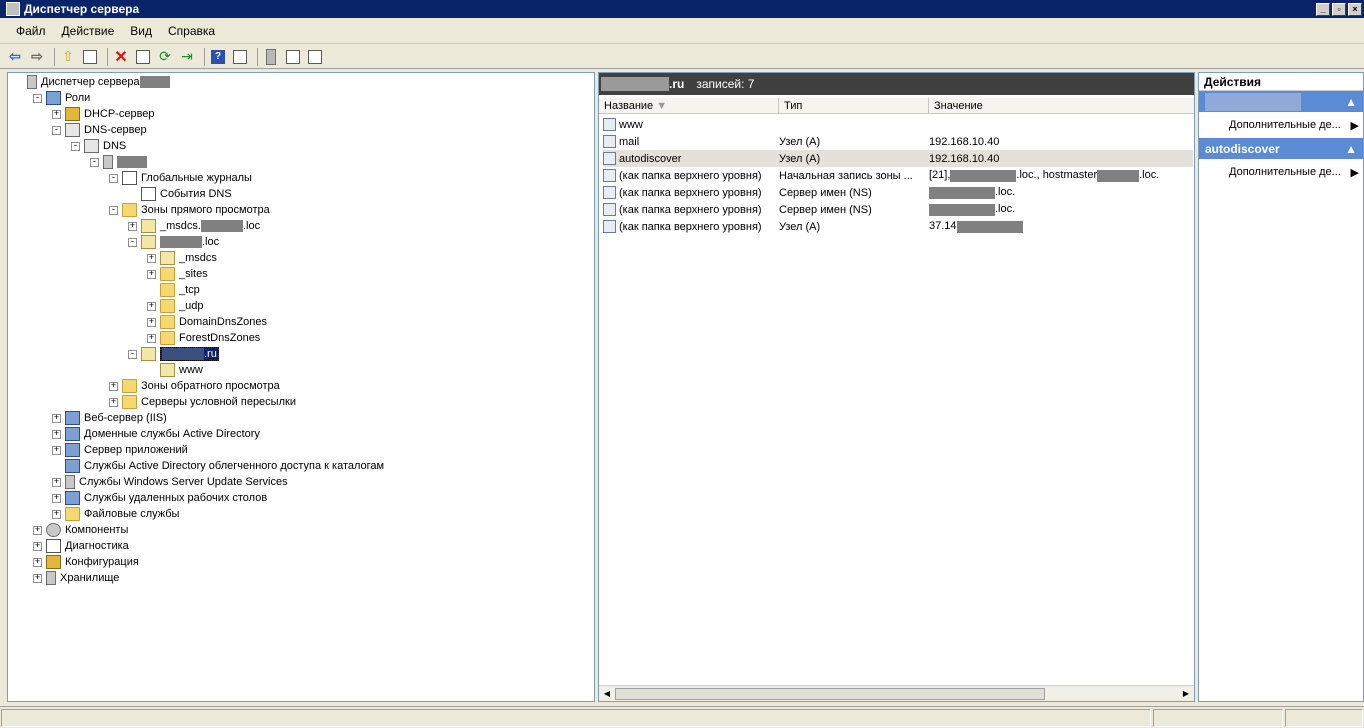 The height and width of the screenshot is (728, 1364). Describe the element at coordinates (173, 290) in the screenshot. I see `tree-item: _tcp` at that location.